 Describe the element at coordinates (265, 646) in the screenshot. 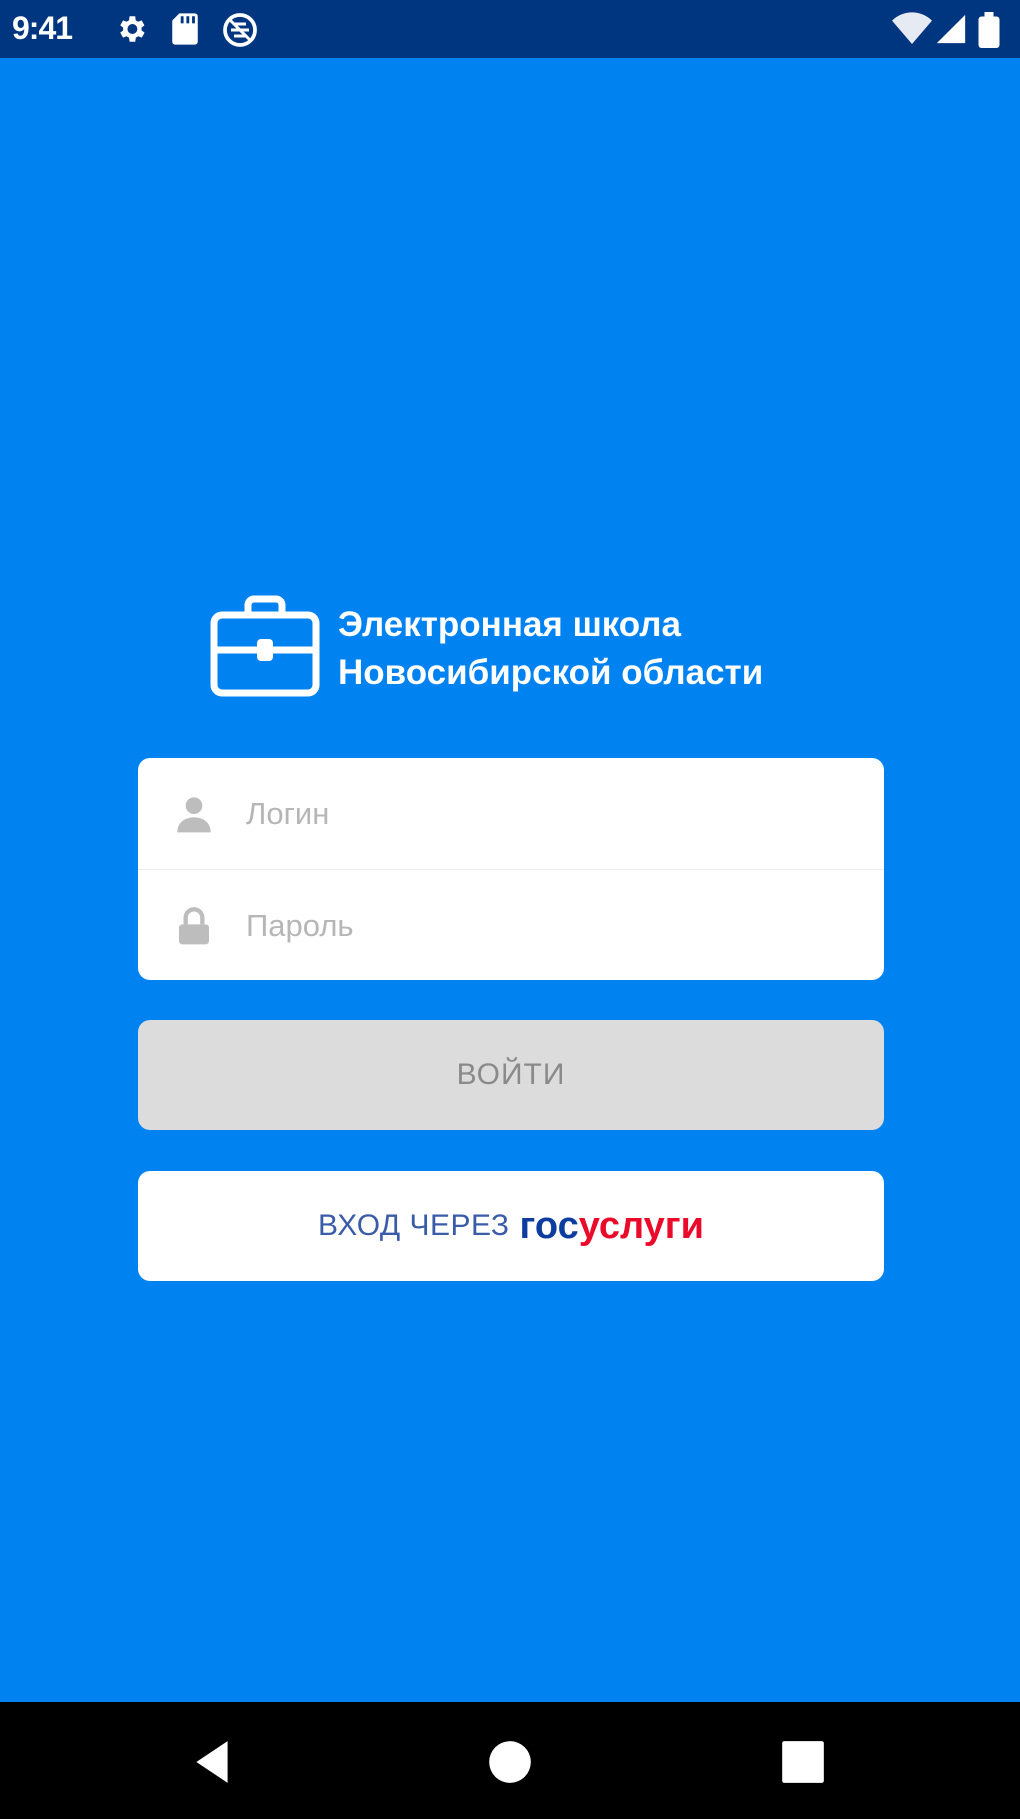

I see `briefcase-icon` at that location.